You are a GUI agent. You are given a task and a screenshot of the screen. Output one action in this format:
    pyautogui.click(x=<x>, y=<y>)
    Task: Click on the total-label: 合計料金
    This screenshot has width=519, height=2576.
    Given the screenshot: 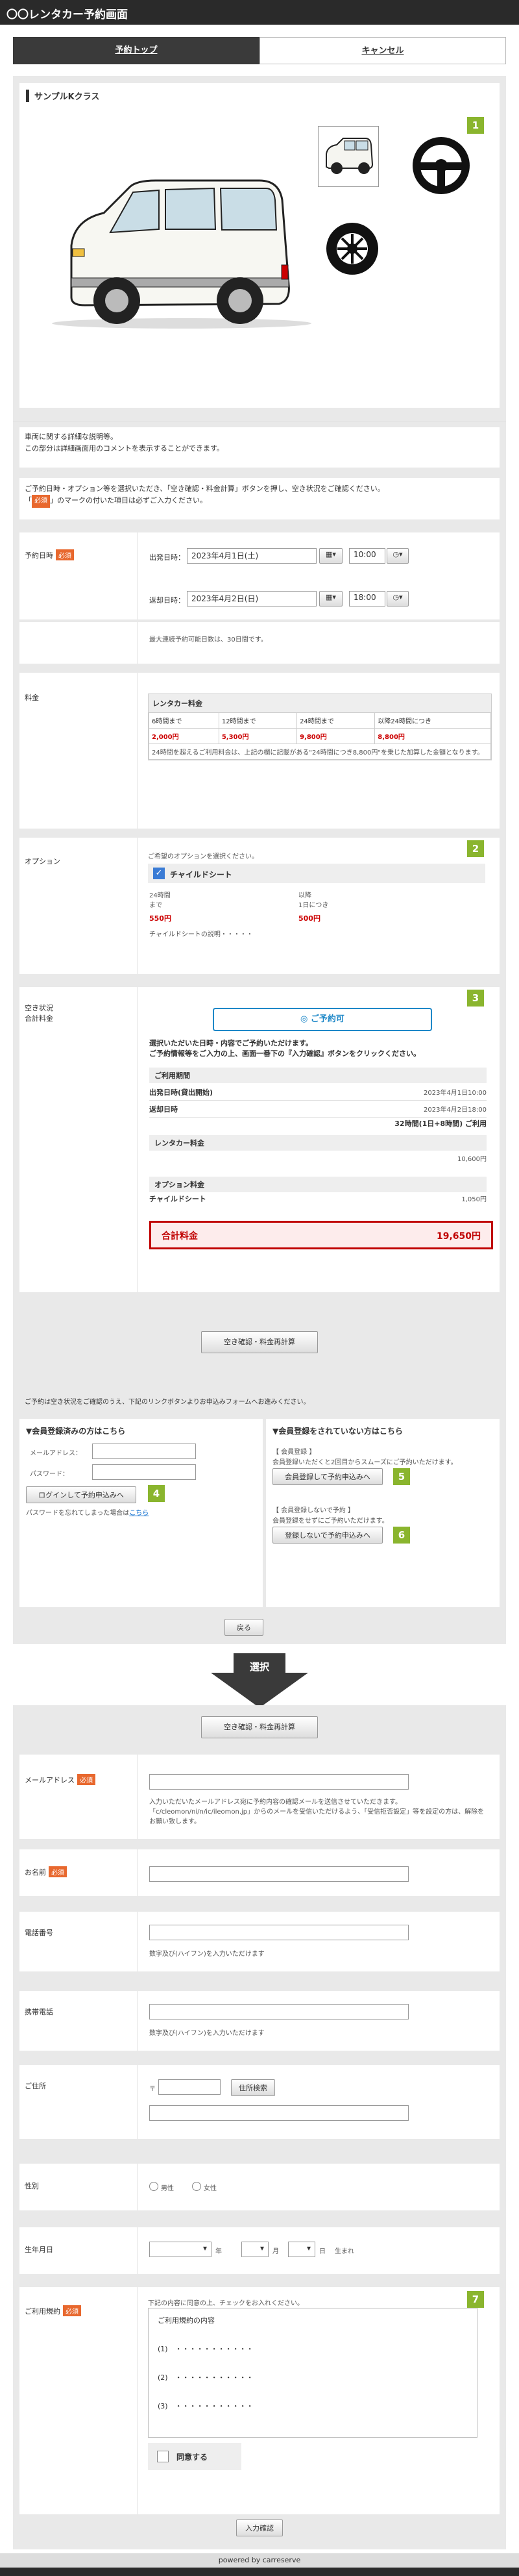 What is the action you would take?
    pyautogui.click(x=180, y=1236)
    